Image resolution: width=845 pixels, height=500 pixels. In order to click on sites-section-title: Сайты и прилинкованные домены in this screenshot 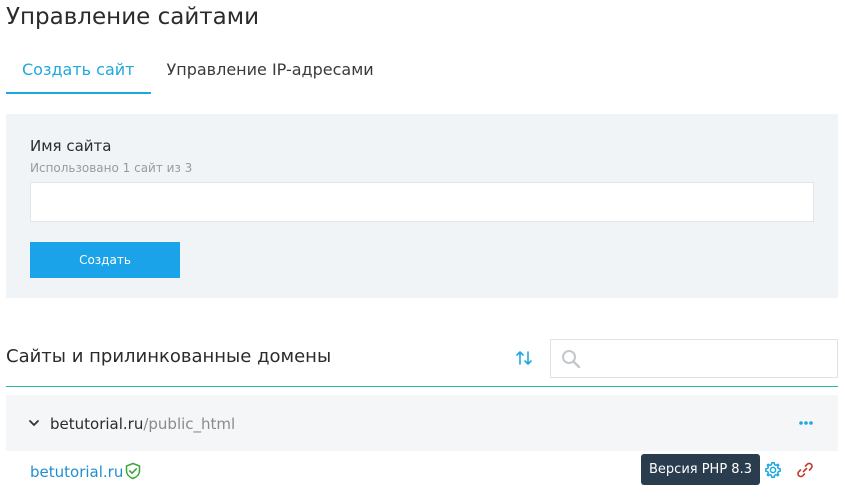, I will do `click(169, 356)`.